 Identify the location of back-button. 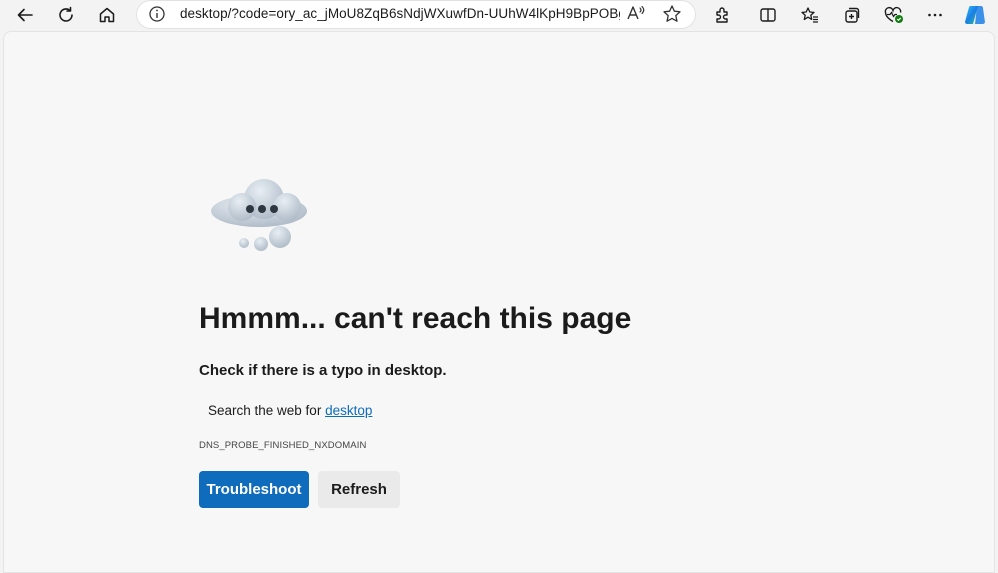
(25, 15).